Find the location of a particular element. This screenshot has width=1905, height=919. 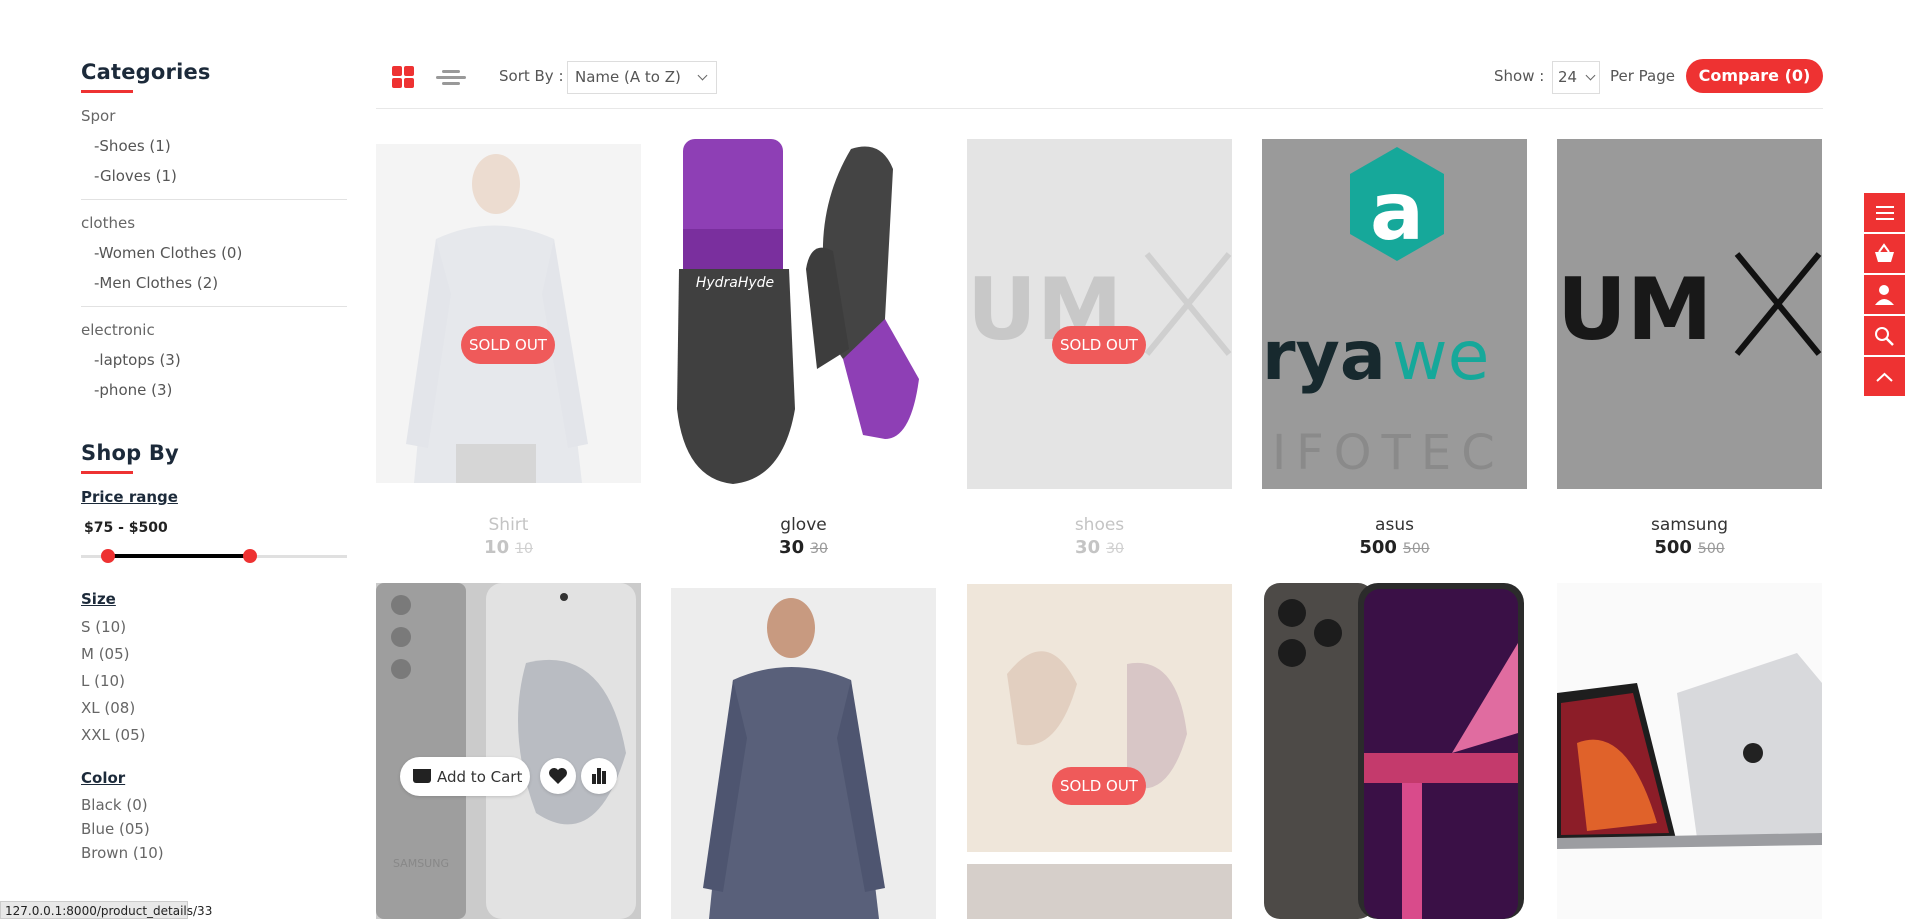

category-laptops: -laptops (3) is located at coordinates (214, 360).